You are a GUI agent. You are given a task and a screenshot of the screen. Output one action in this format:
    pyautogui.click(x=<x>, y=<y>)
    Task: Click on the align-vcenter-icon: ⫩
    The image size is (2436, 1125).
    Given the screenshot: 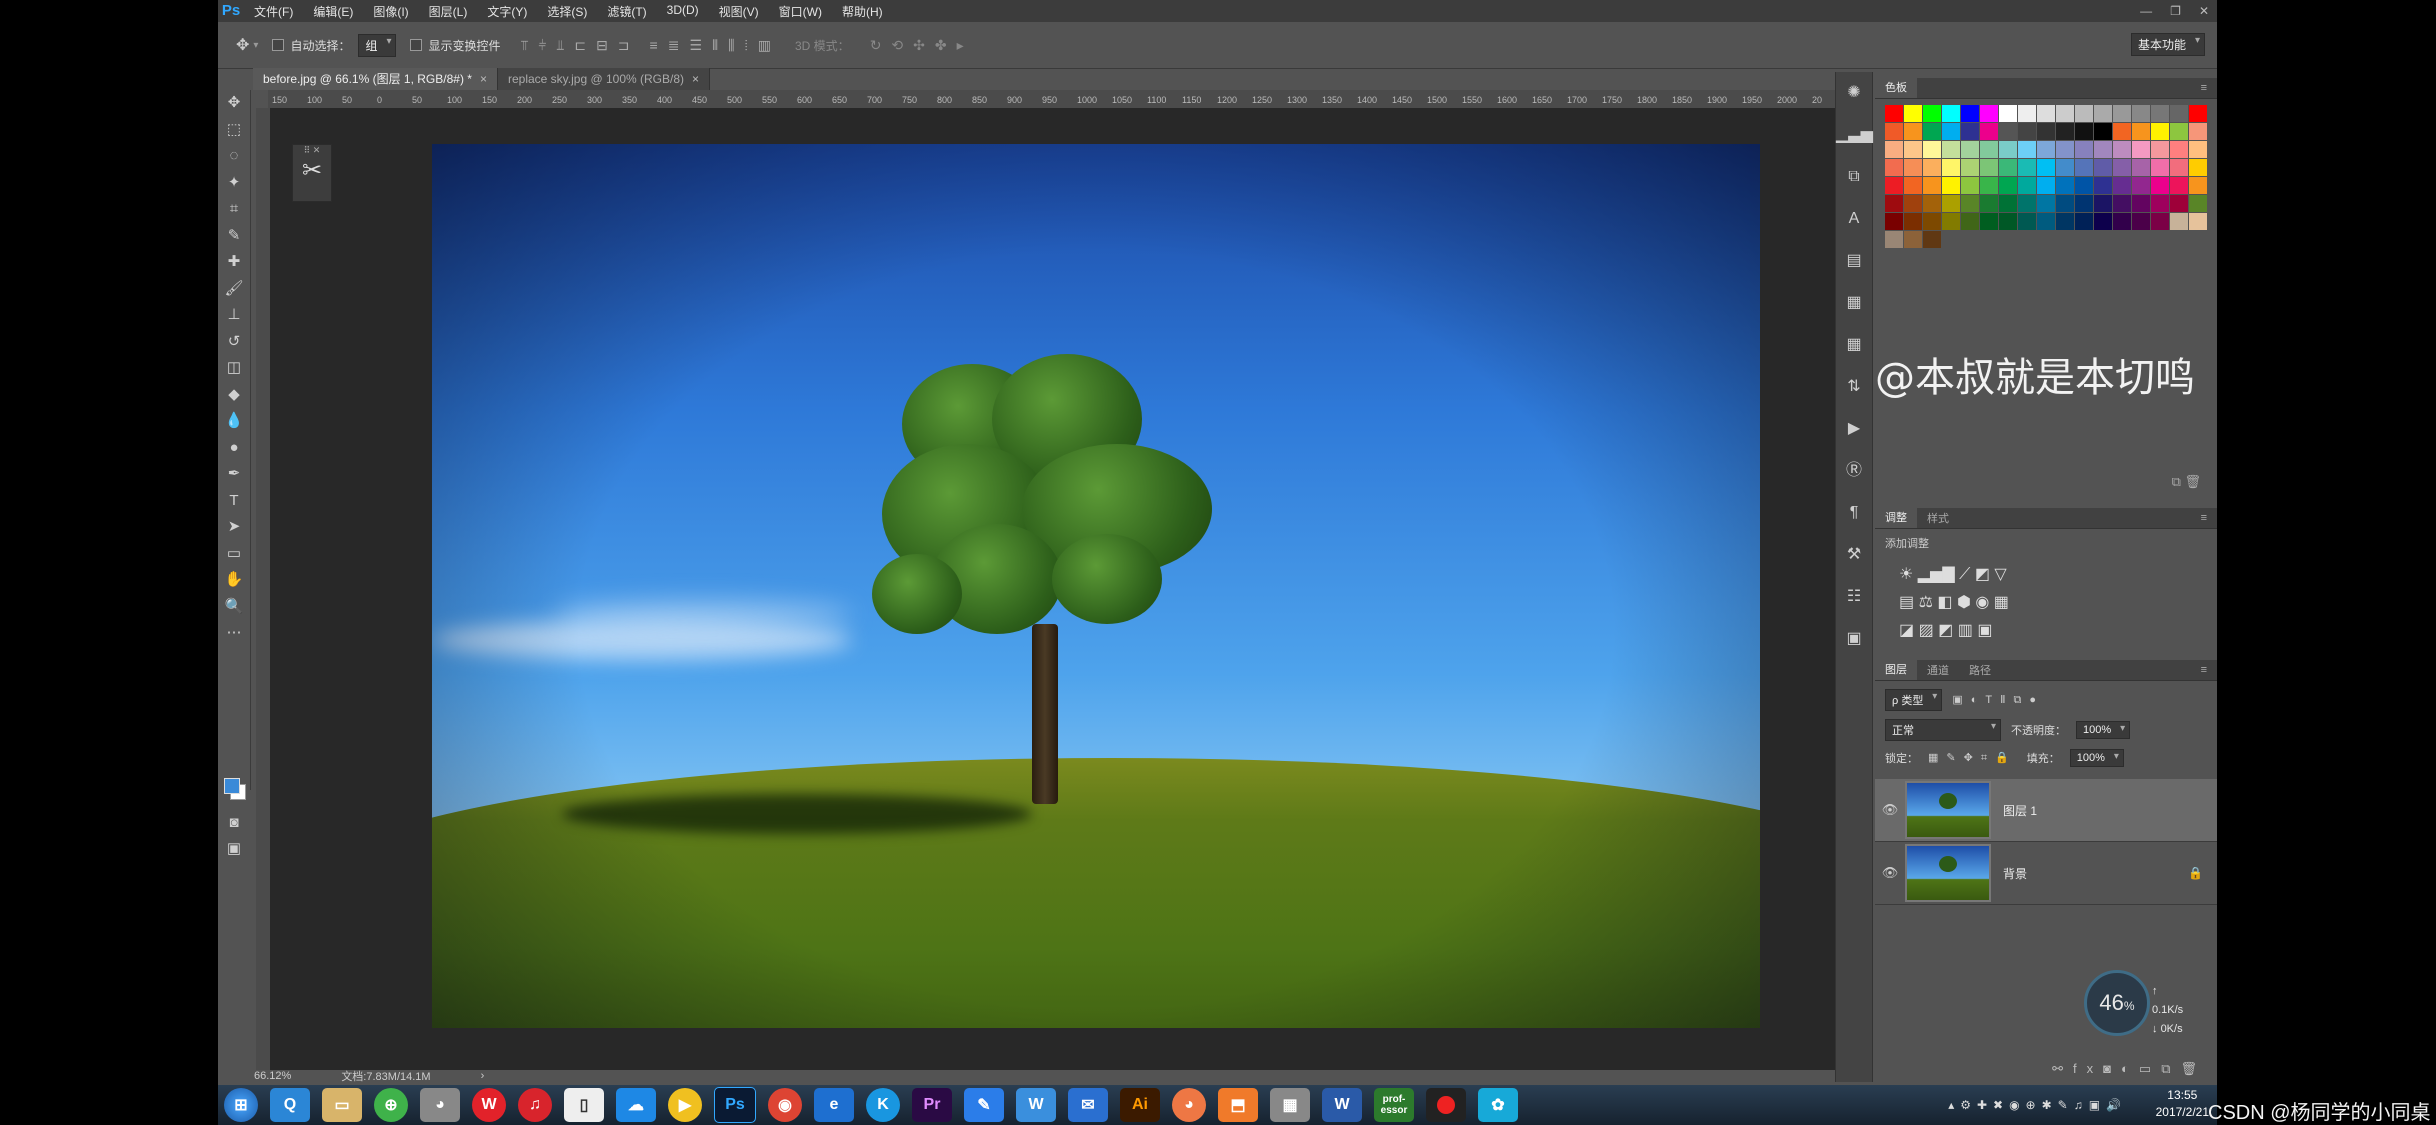 What is the action you would take?
    pyautogui.click(x=542, y=45)
    